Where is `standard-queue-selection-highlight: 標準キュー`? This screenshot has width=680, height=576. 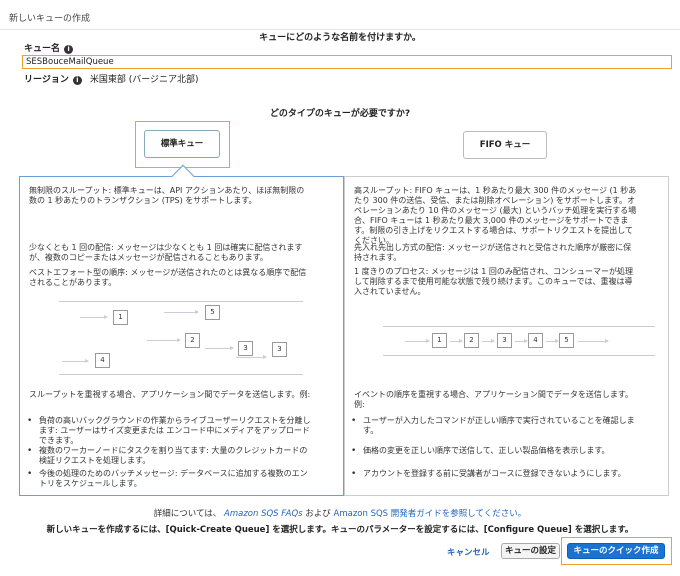 standard-queue-selection-highlight: 標準キュー is located at coordinates (182, 144).